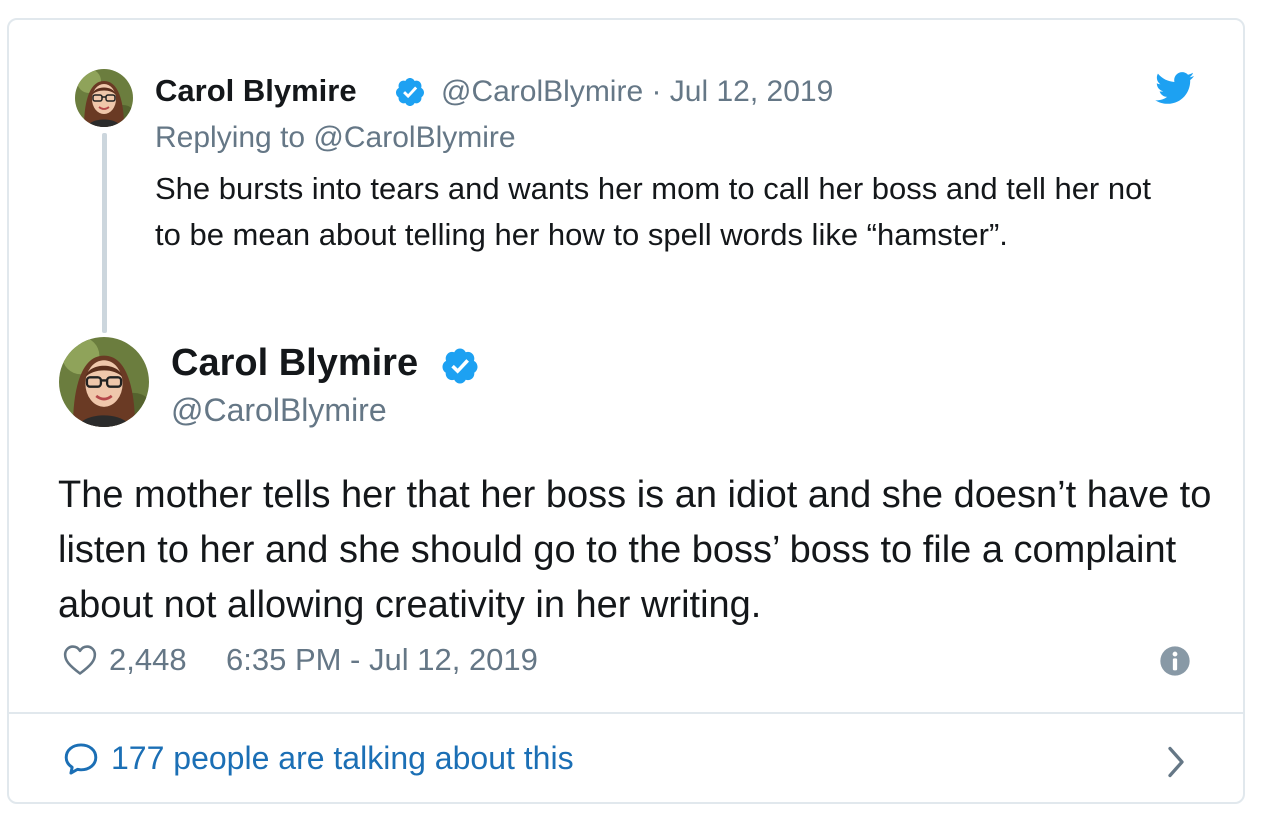 The height and width of the screenshot is (822, 1272). What do you see at coordinates (148, 660) in the screenshot?
I see `like-count: 2,448` at bounding box center [148, 660].